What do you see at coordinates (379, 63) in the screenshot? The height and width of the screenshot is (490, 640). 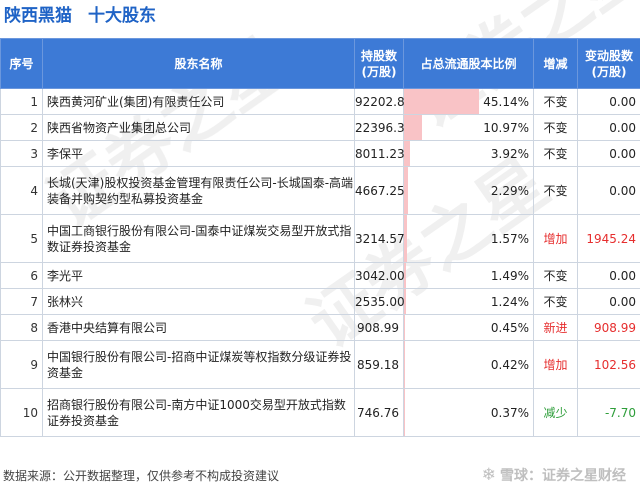 I see `column-header-shares: 持股数 (万股)` at bounding box center [379, 63].